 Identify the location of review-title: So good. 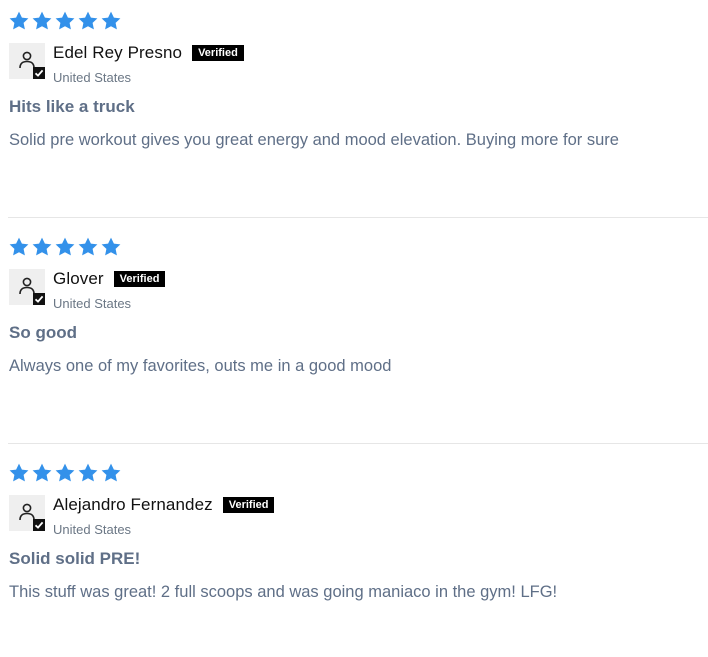
(43, 332).